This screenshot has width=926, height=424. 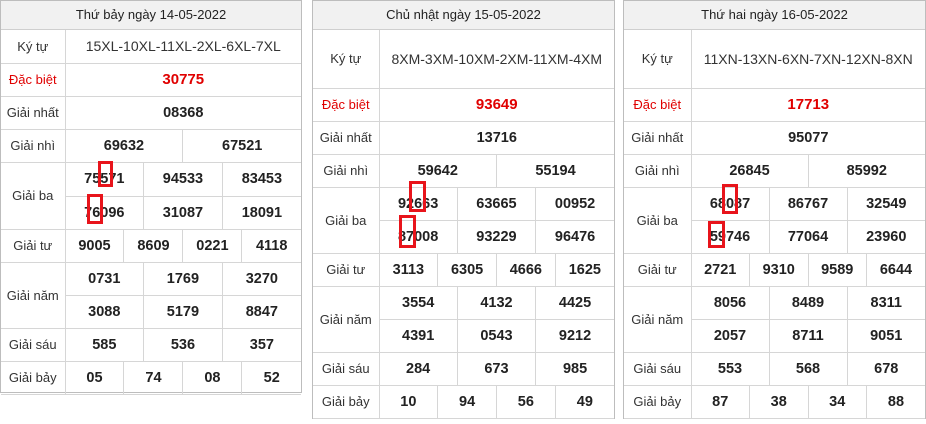 What do you see at coordinates (720, 401) in the screenshot?
I see `seventh-prize-value: 87` at bounding box center [720, 401].